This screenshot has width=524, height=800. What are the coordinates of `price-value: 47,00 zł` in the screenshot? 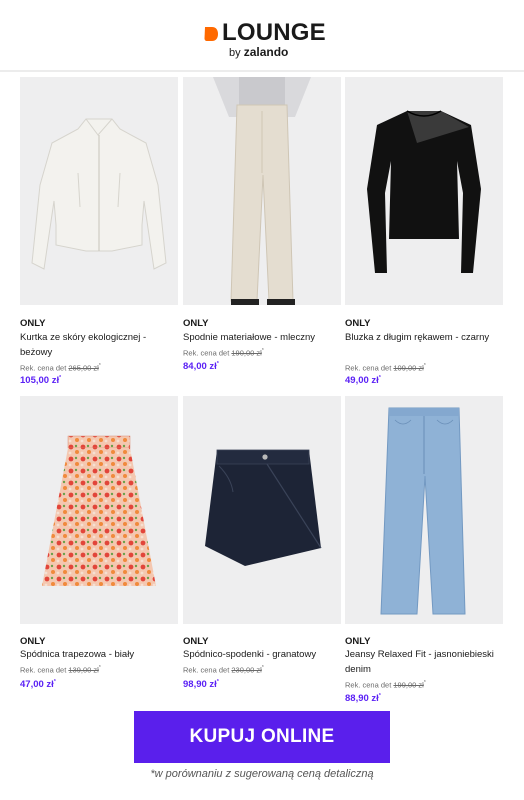 It's located at (37, 685).